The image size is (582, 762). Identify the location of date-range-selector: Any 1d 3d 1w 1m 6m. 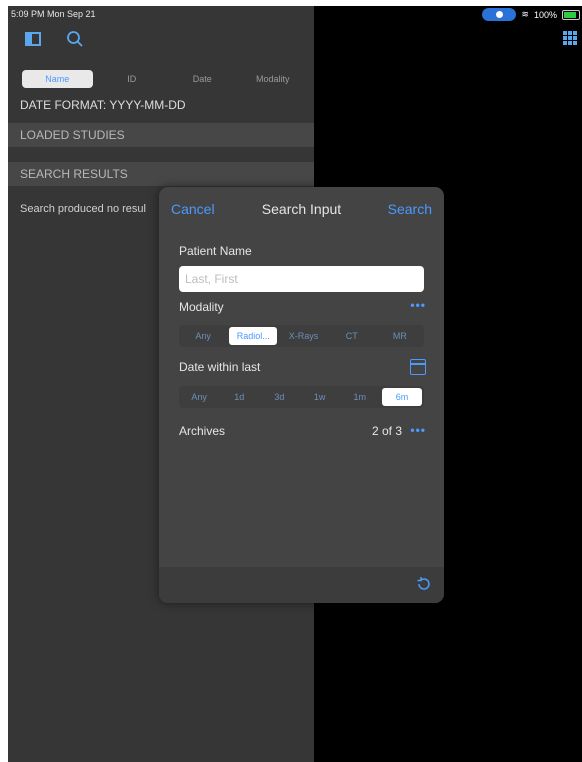
(301, 397).